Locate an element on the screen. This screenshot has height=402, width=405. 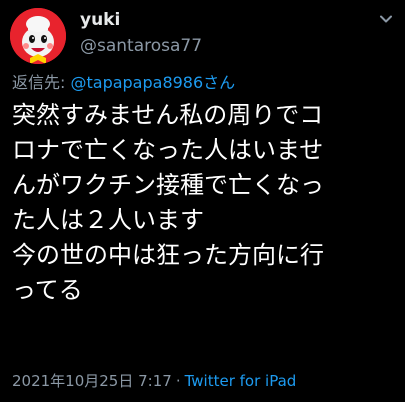
reply-context: 返信先: @tapapapa8986さん is located at coordinates (123, 83).